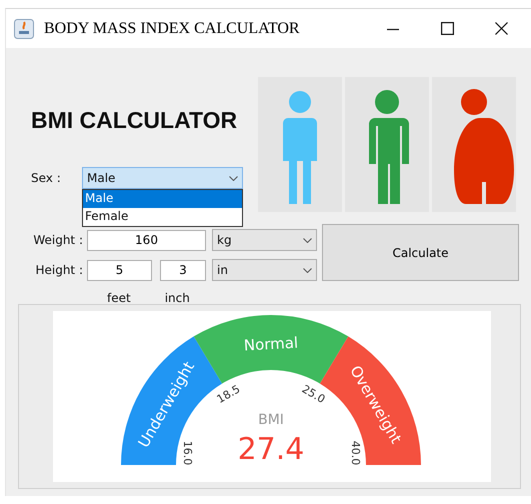 The width and height of the screenshot is (531, 504). What do you see at coordinates (162, 178) in the screenshot?
I see `sex-dropdown: Male` at bounding box center [162, 178].